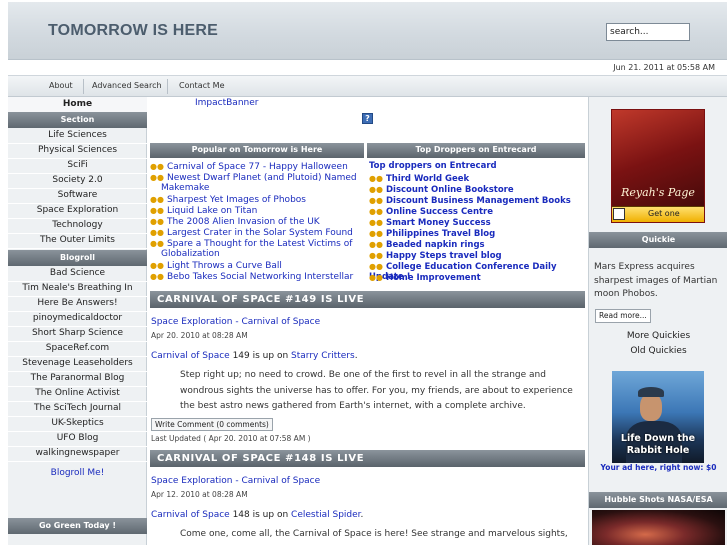 The height and width of the screenshot is (545, 727). I want to click on blogroll-item: UK-Skeptics, so click(77, 424).